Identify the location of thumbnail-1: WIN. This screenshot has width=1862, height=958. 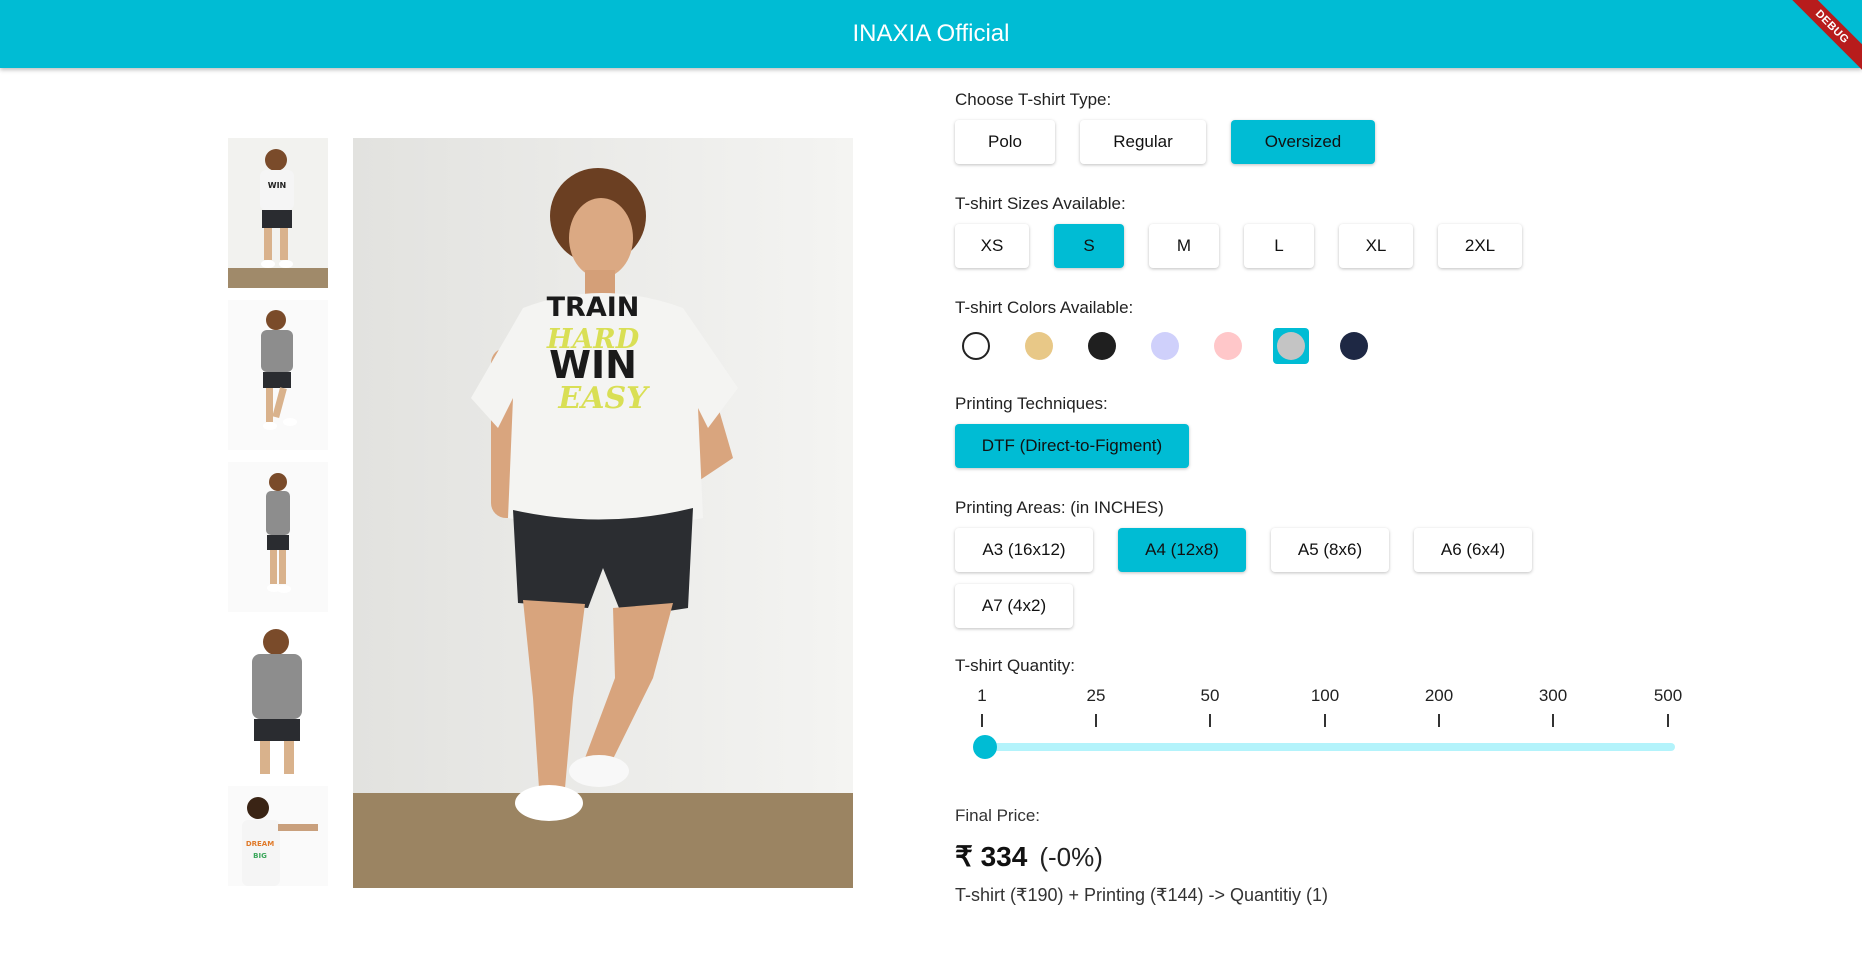
(278, 213).